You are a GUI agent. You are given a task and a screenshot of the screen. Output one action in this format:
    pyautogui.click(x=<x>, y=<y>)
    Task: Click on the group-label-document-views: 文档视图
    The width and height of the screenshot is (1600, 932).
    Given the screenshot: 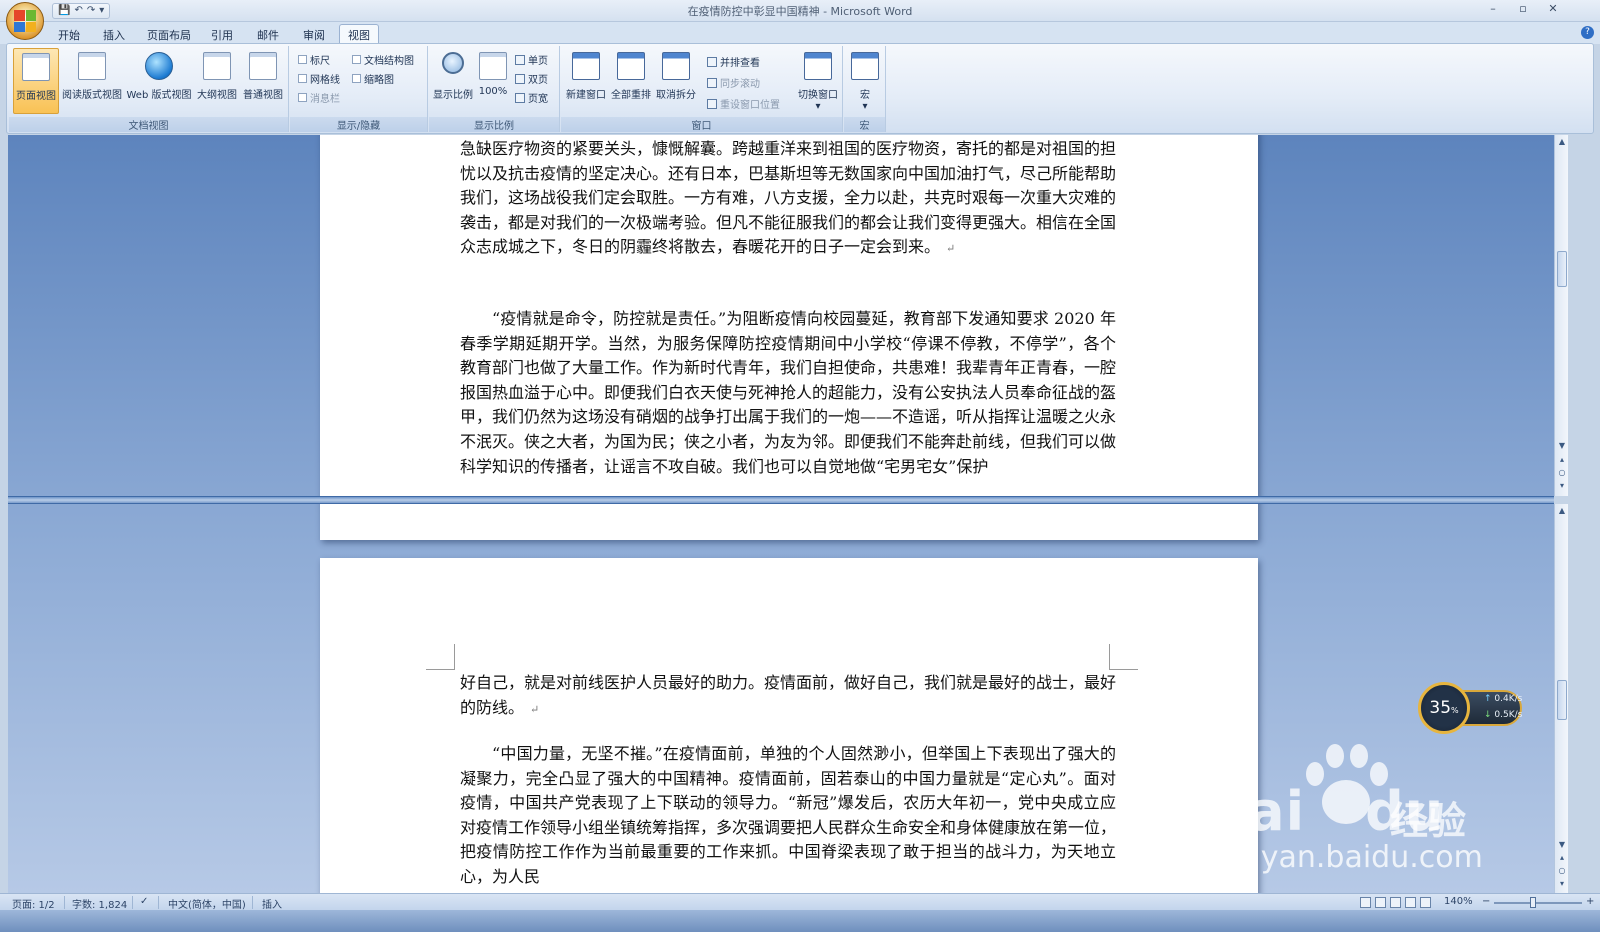 What is the action you would take?
    pyautogui.click(x=148, y=124)
    